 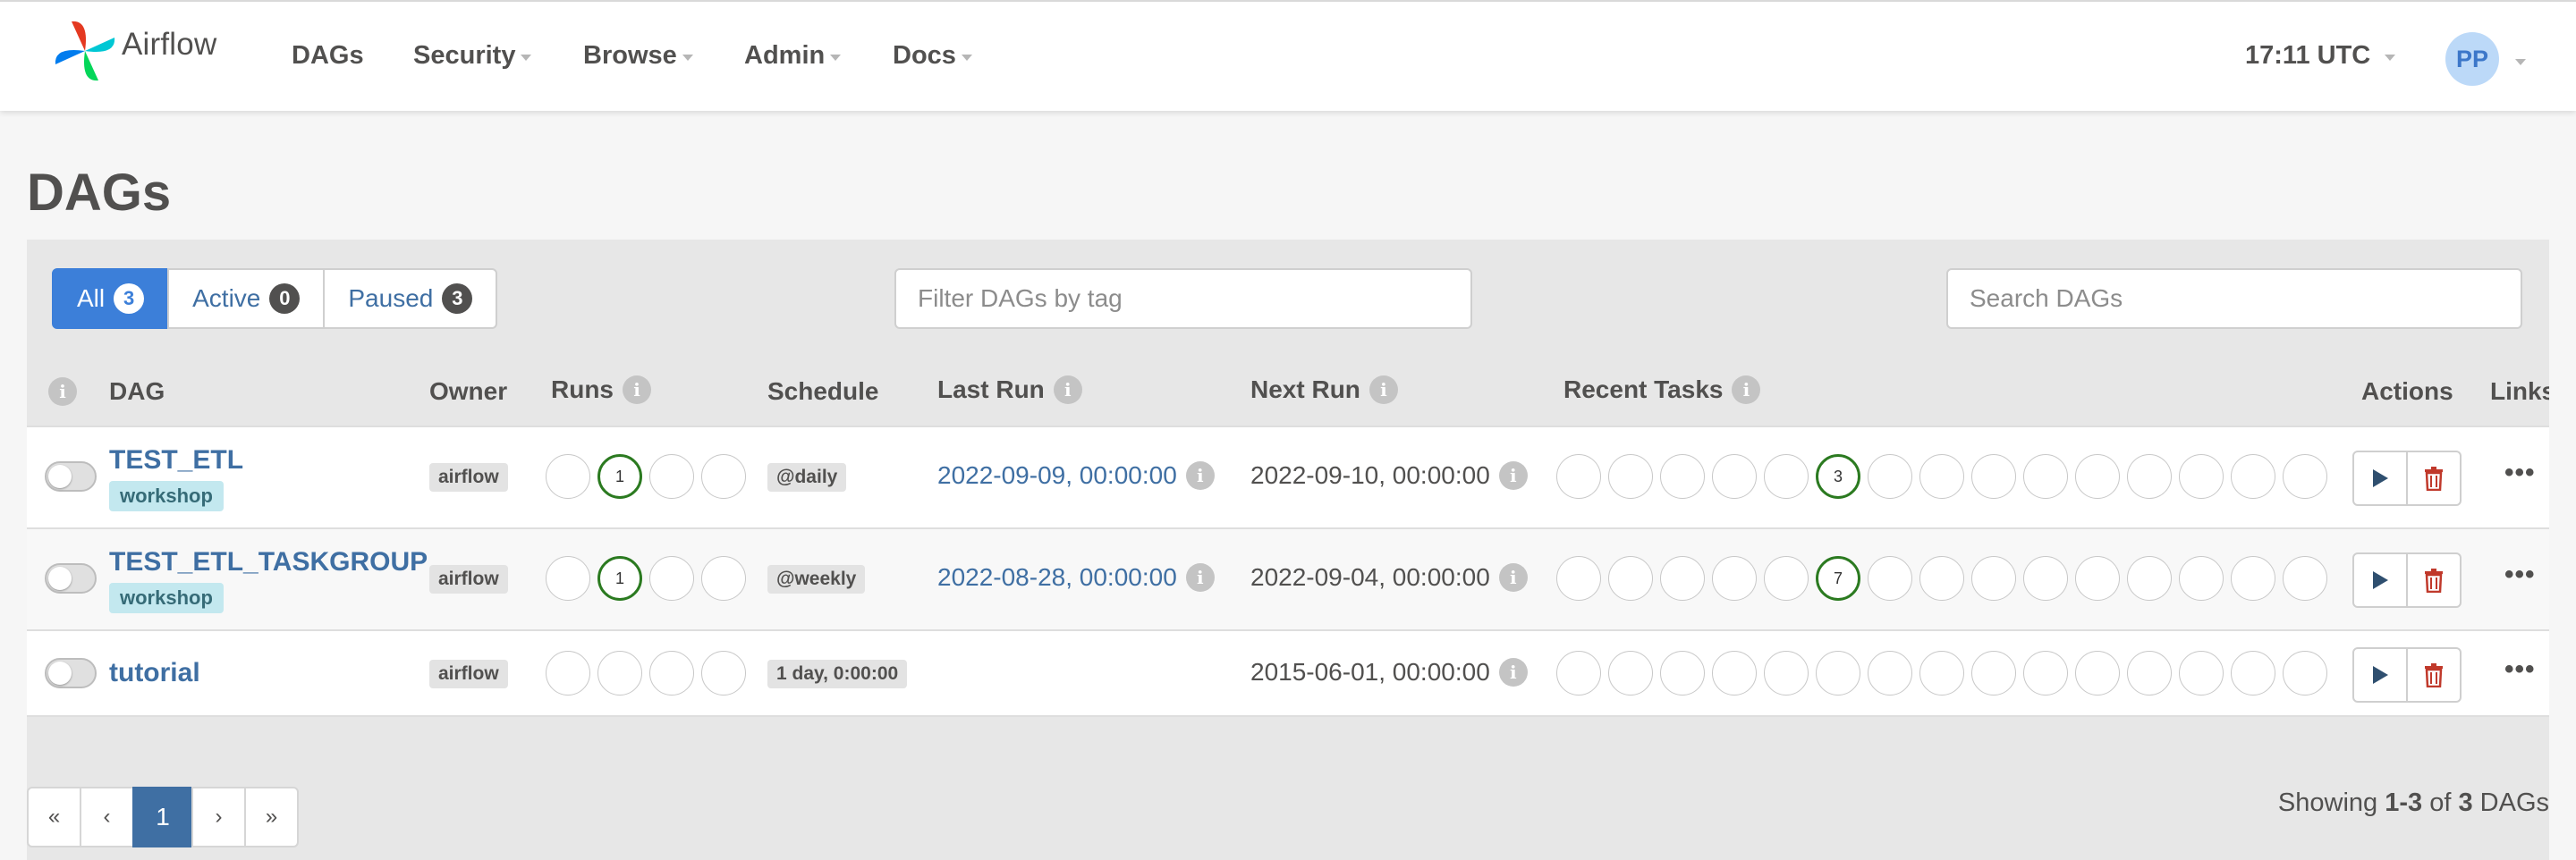 What do you see at coordinates (2472, 59) in the screenshot?
I see `user-avatar: PP` at bounding box center [2472, 59].